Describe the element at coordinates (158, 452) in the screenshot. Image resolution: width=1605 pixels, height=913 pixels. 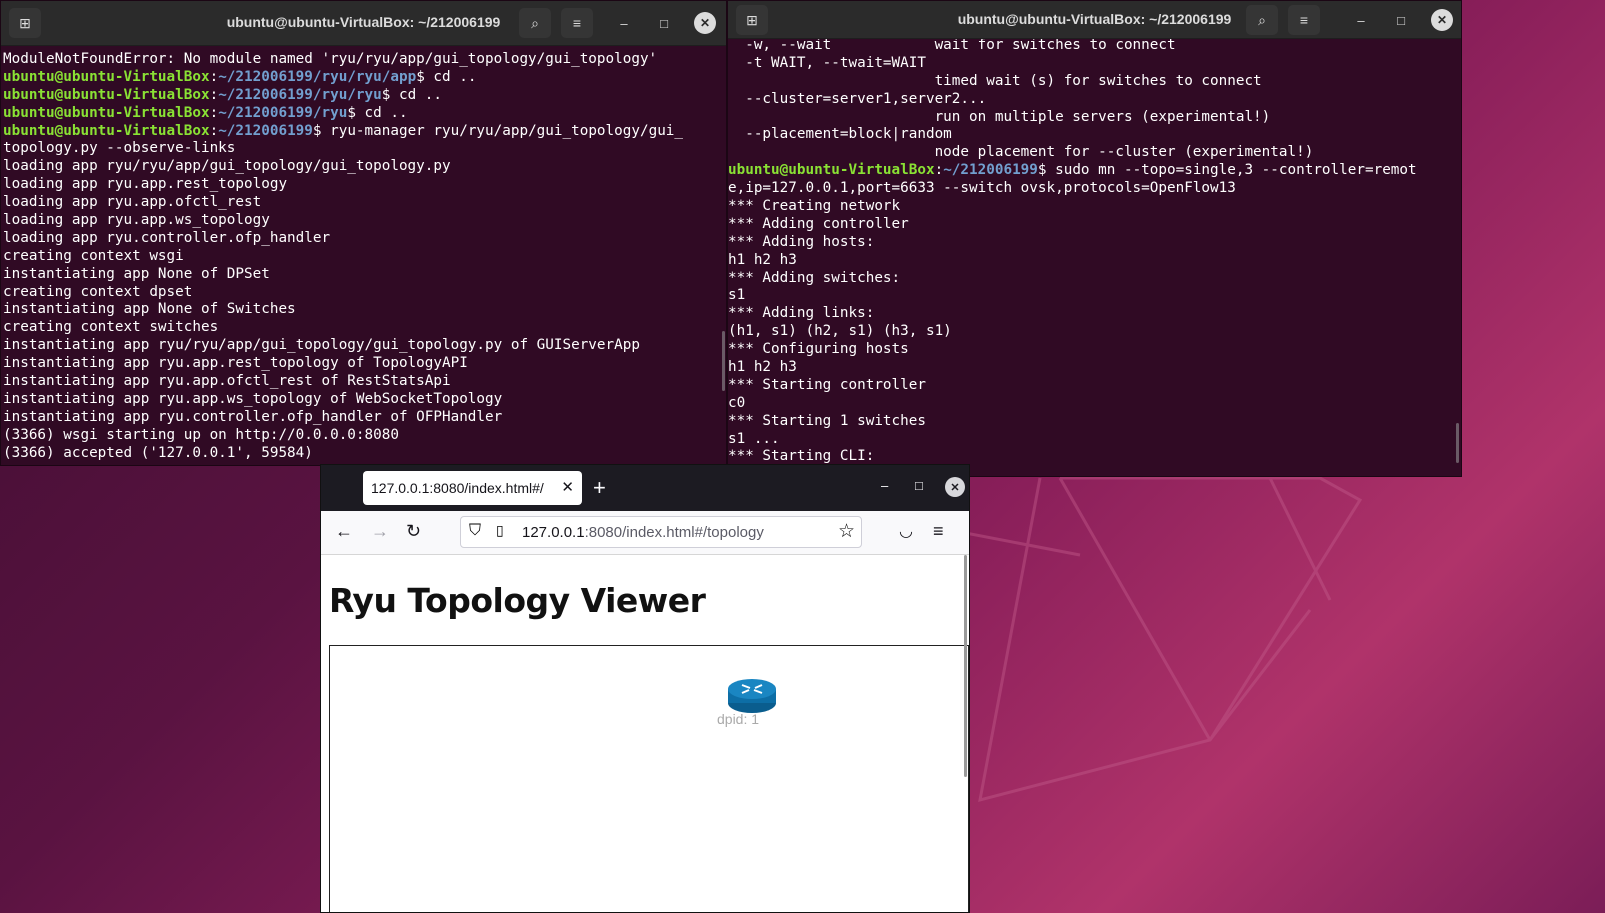
I see `terminal-line: (3366) accepted ('127.0.0.1', 59584)` at that location.